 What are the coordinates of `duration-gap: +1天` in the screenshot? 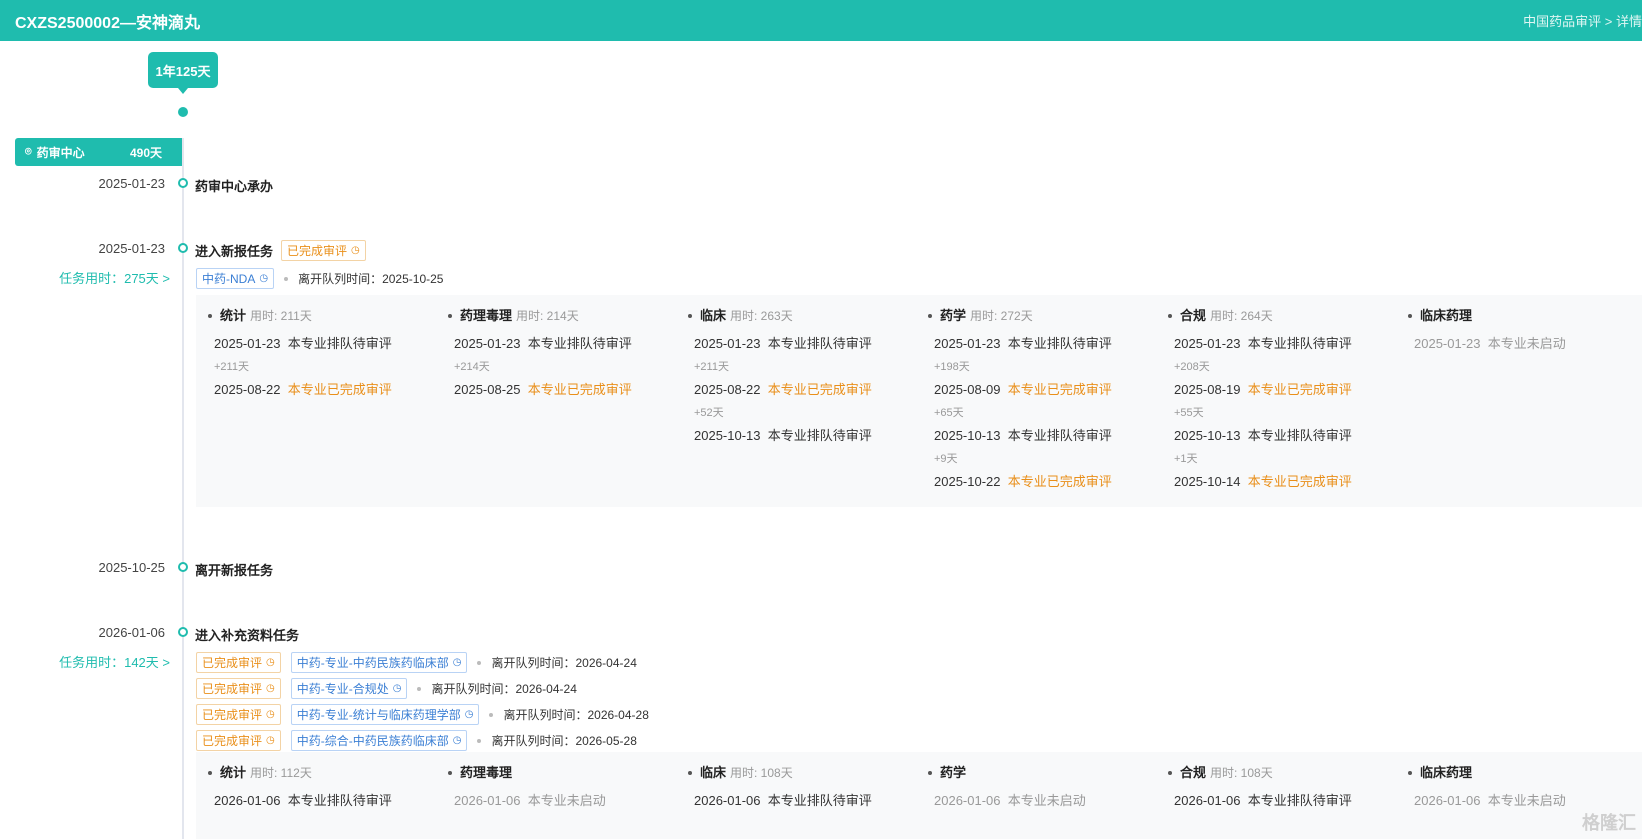 It's located at (1186, 459).